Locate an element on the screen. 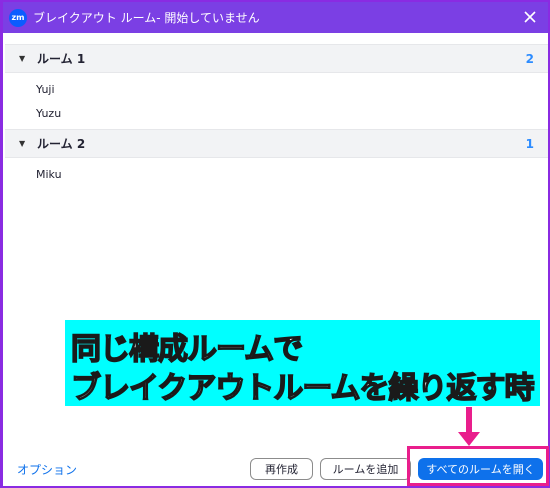 The width and height of the screenshot is (550, 488). room-participant-count: 2 is located at coordinates (529, 58).